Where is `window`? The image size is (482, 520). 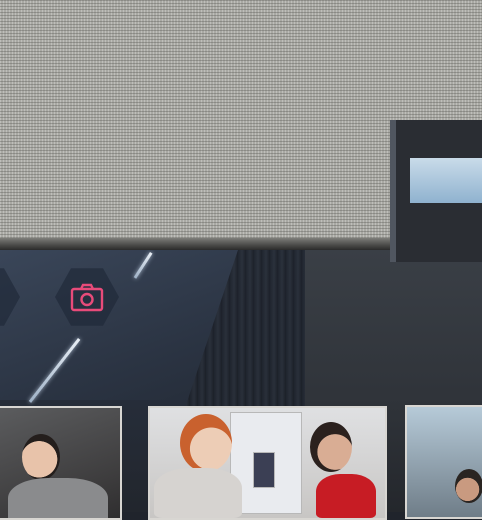
window is located at coordinates (446, 180).